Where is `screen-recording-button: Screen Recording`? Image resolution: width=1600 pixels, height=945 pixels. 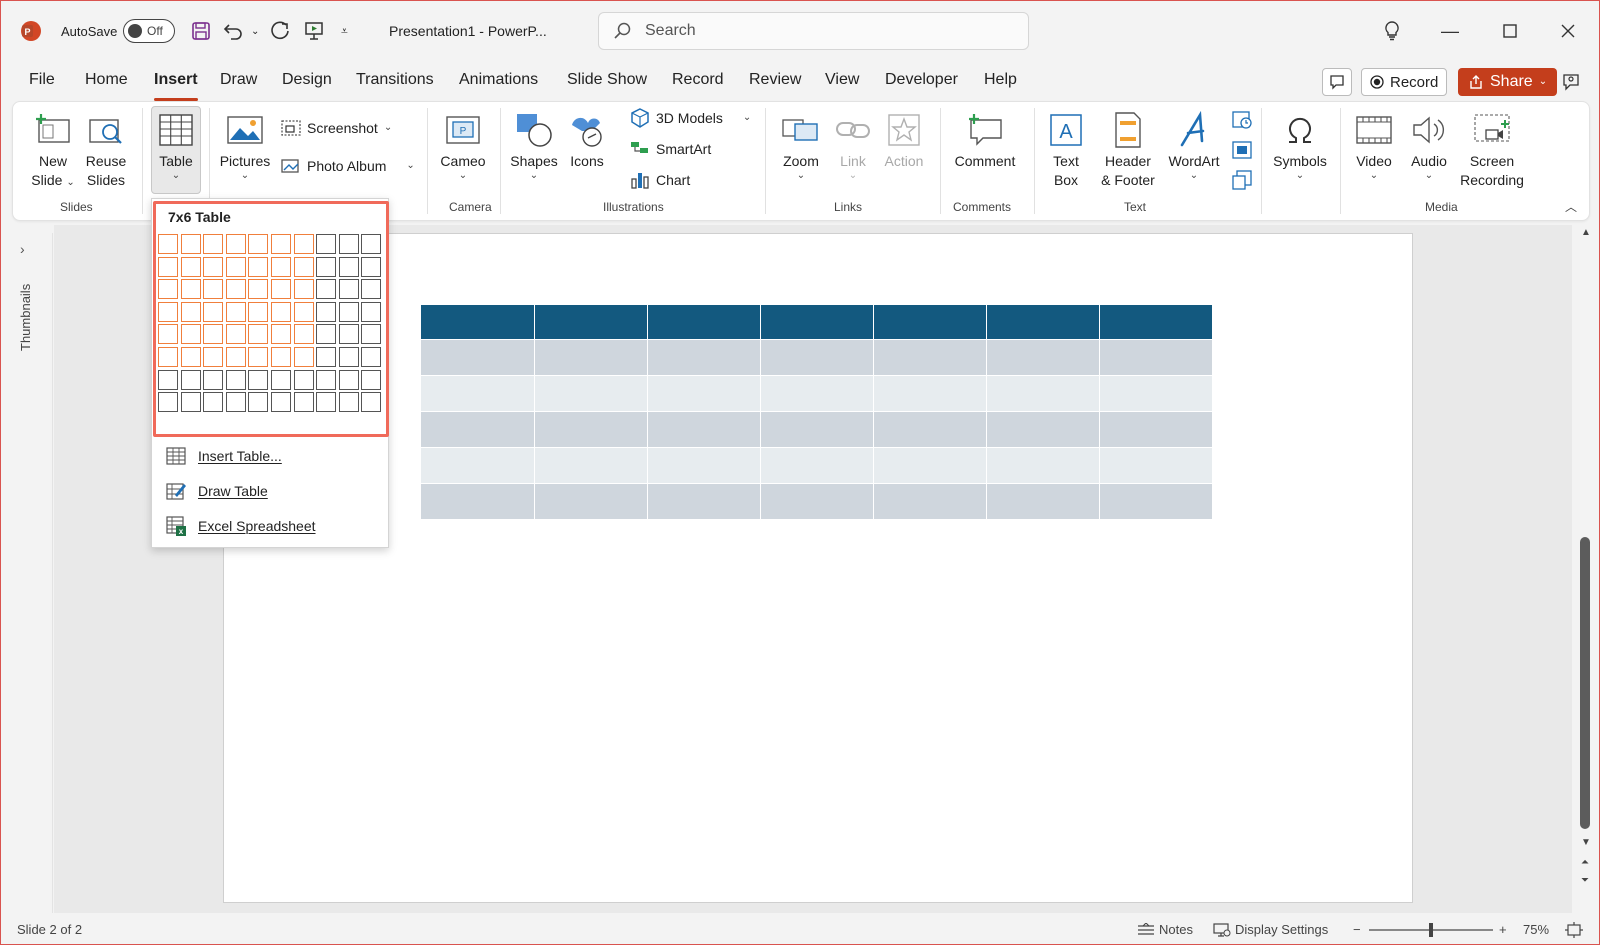 screen-recording-button: Screen Recording is located at coordinates (1492, 149).